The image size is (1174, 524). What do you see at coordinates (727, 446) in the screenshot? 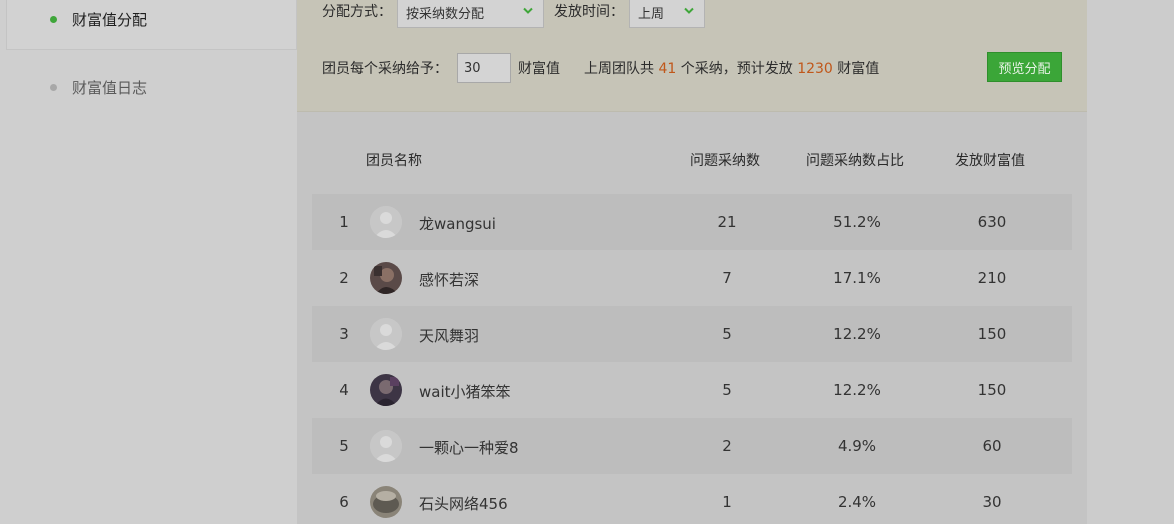
I see `adoption-count: 2` at bounding box center [727, 446].